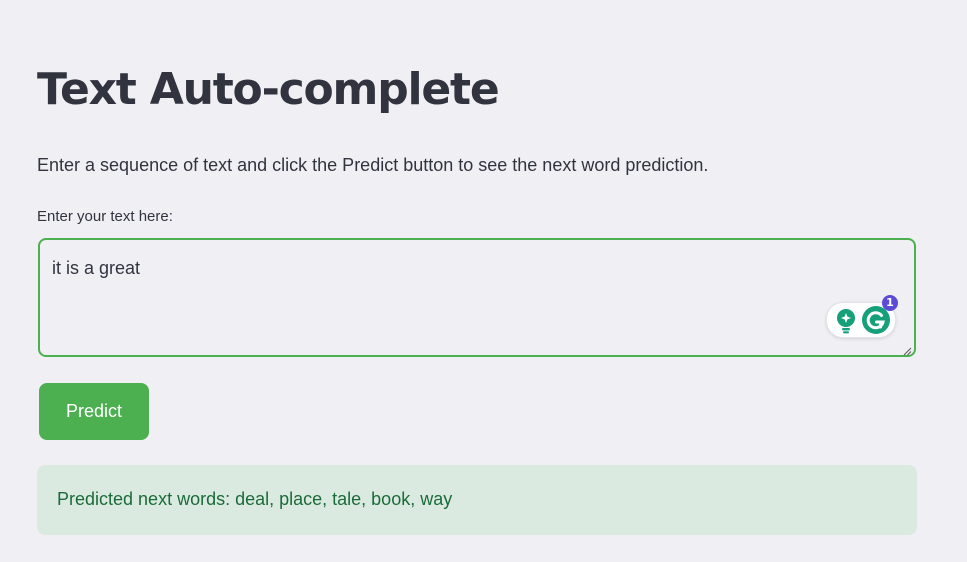 The height and width of the screenshot is (562, 967). What do you see at coordinates (105, 216) in the screenshot?
I see `text-input-label: Enter your text here:` at bounding box center [105, 216].